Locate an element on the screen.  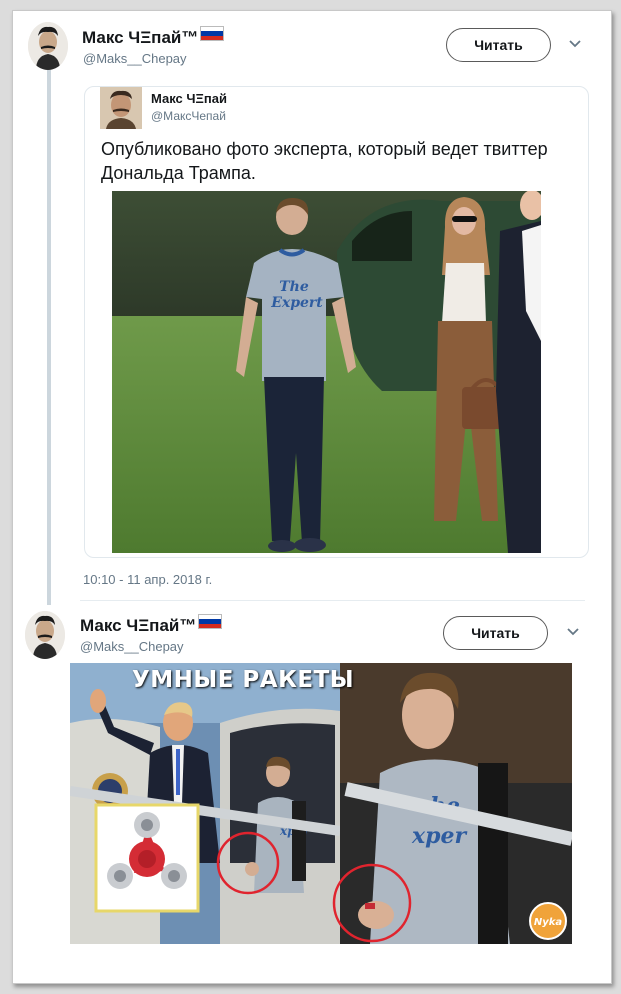
thread-line is located at coordinates (49, 337).